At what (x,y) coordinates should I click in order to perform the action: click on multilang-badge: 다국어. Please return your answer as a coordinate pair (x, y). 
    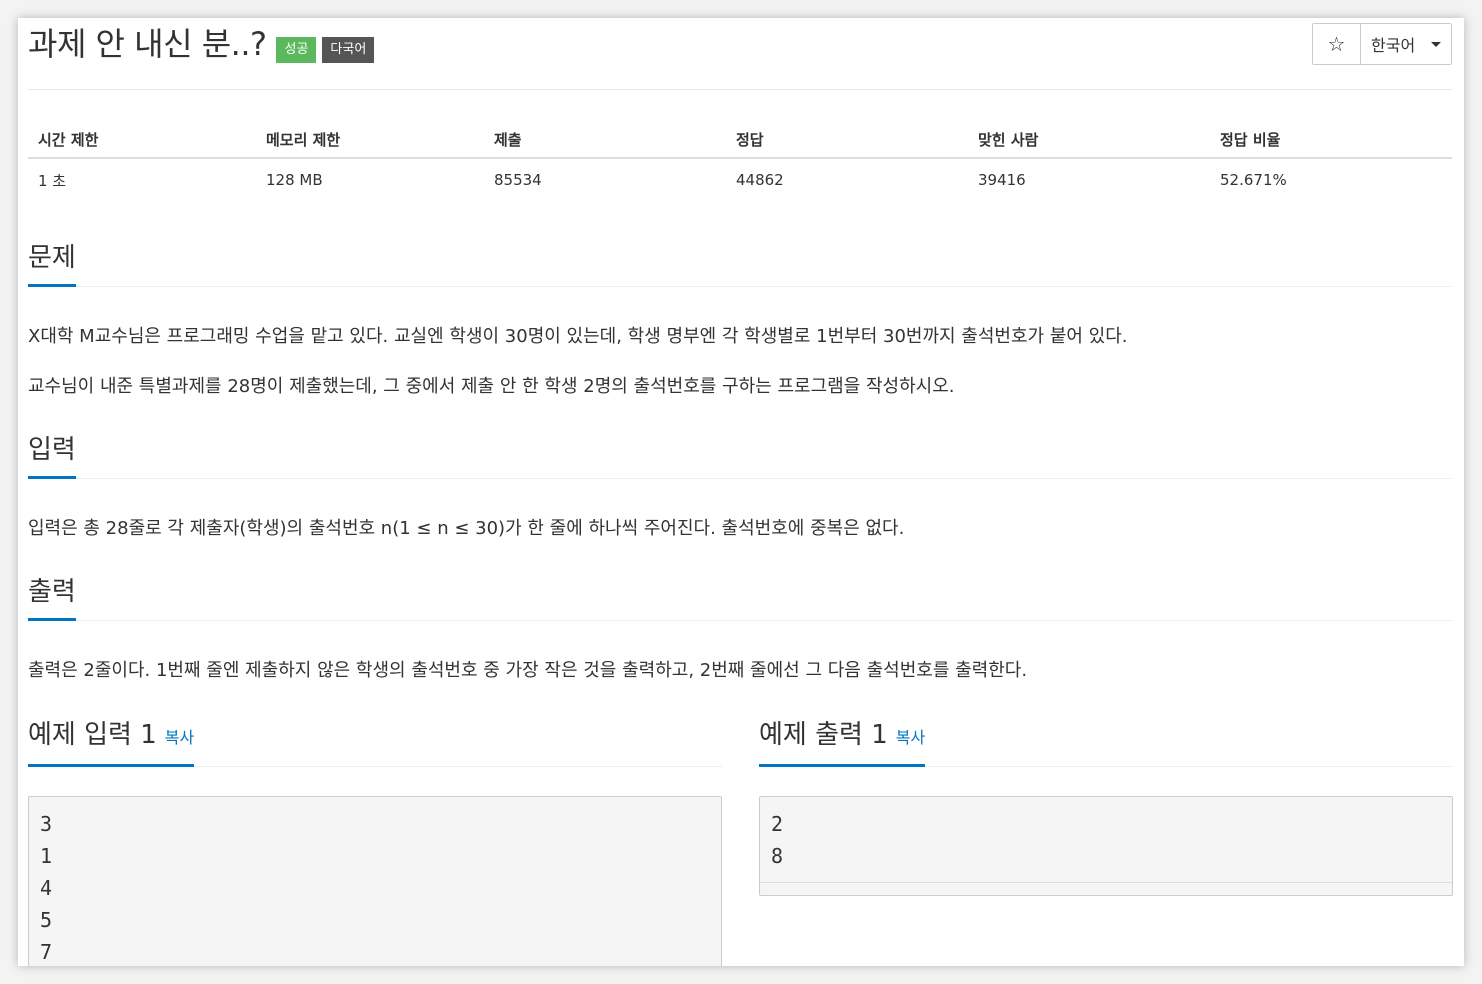
    Looking at the image, I should click on (348, 50).